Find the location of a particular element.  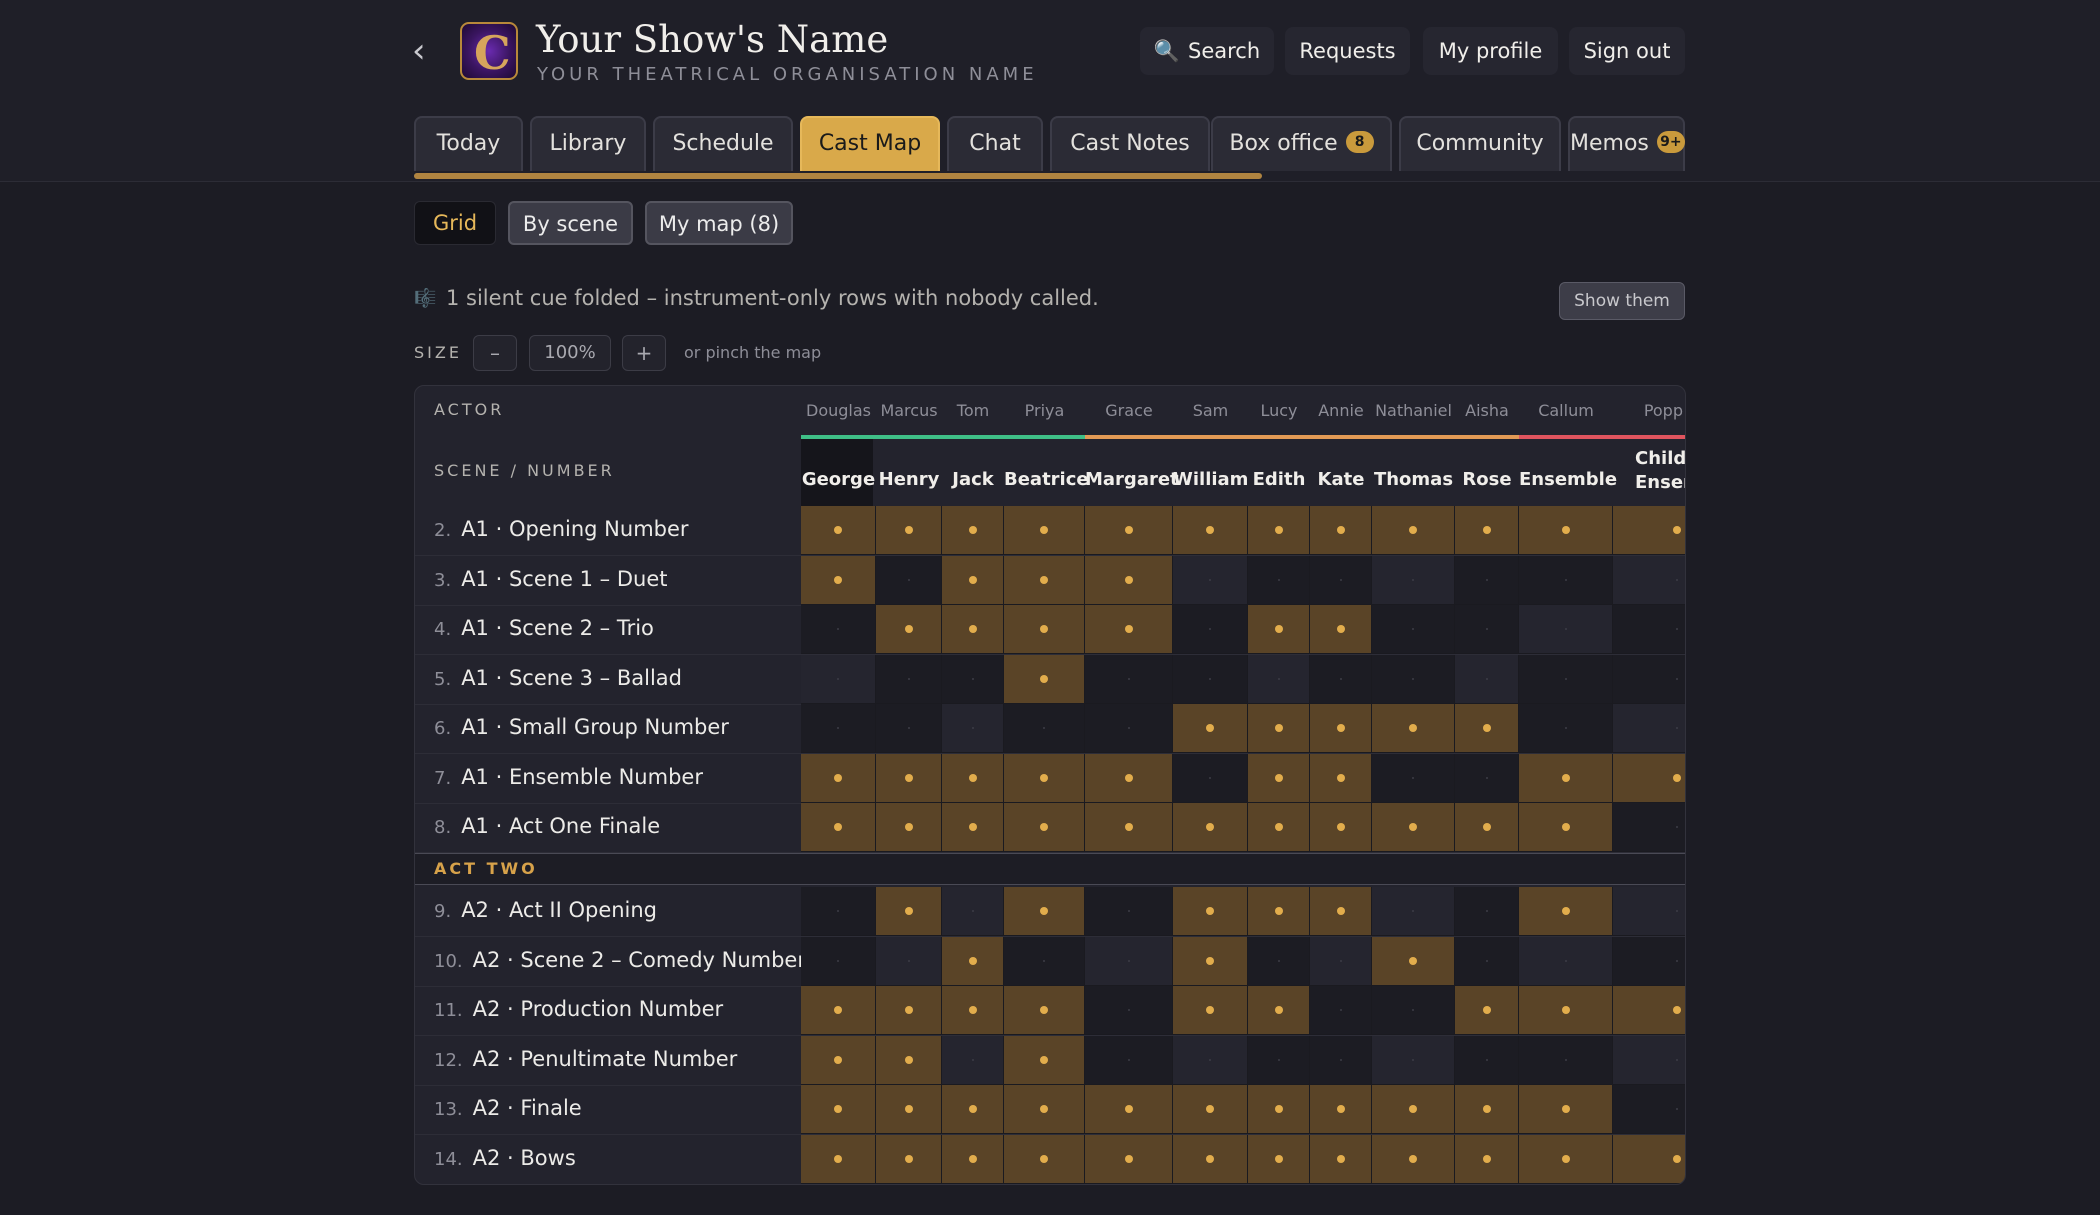

zoom-out-button: – is located at coordinates (495, 353).